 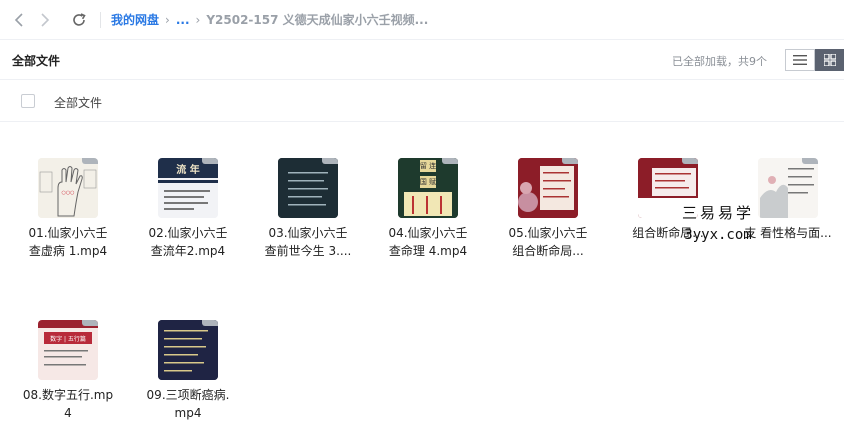 I want to click on file-name-line: 02.仙家小六壬, so click(x=188, y=233).